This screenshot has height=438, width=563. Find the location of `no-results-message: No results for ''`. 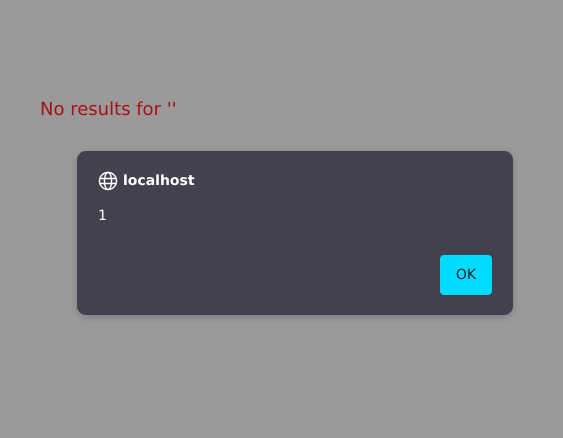

no-results-message: No results for '' is located at coordinates (108, 109).